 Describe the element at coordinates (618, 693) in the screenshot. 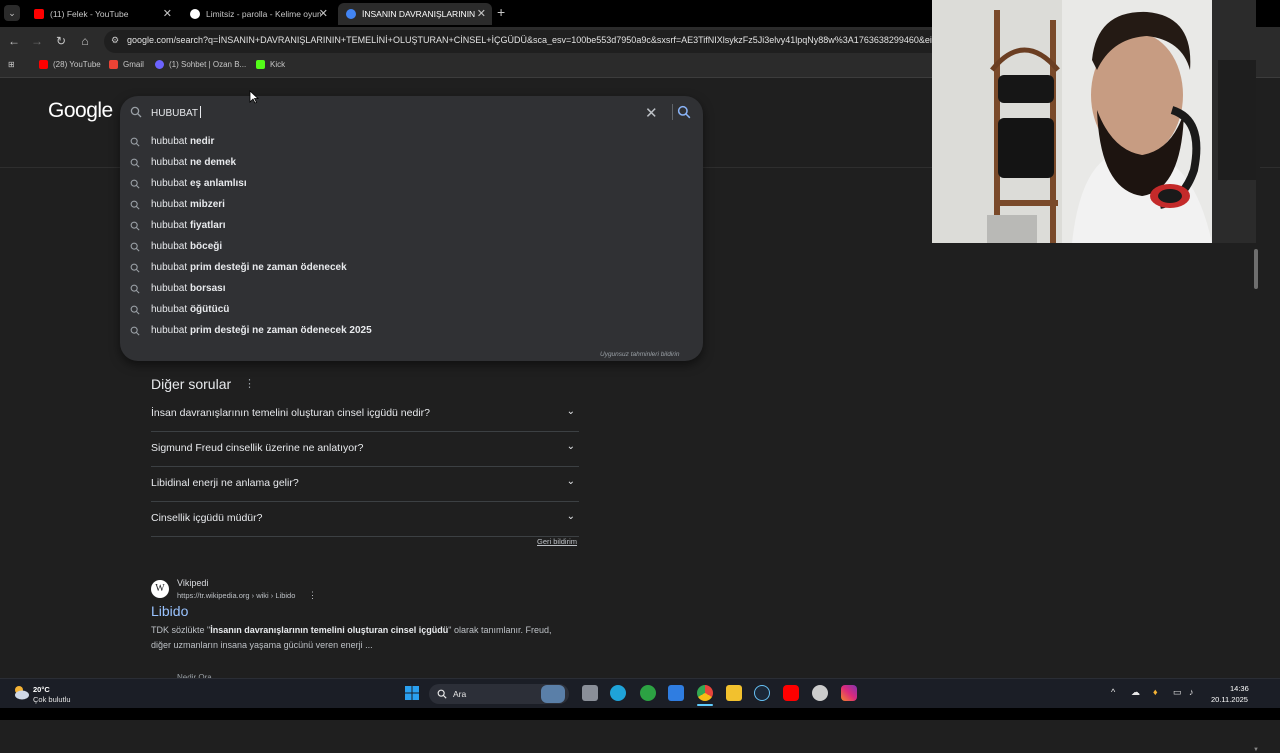

I see `edge-icon` at that location.